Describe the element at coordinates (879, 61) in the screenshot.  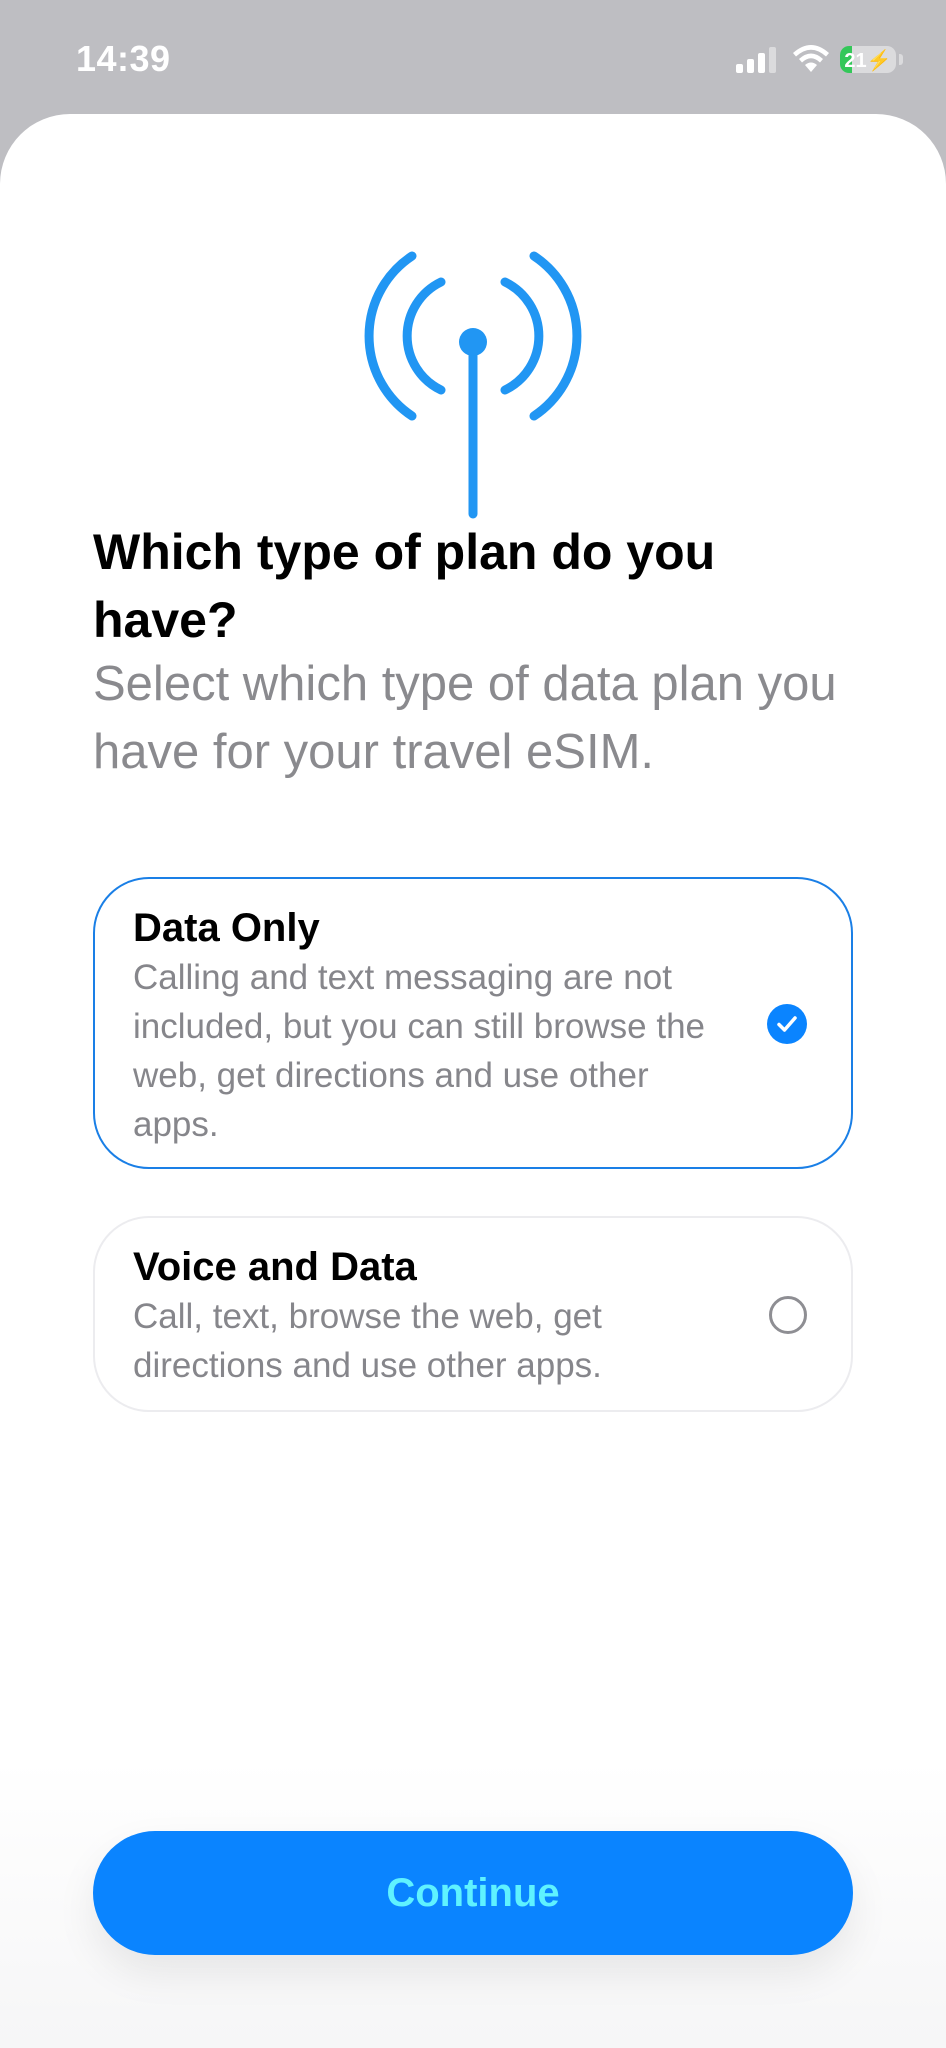
I see `charging-bolt-icon: ⚡` at that location.